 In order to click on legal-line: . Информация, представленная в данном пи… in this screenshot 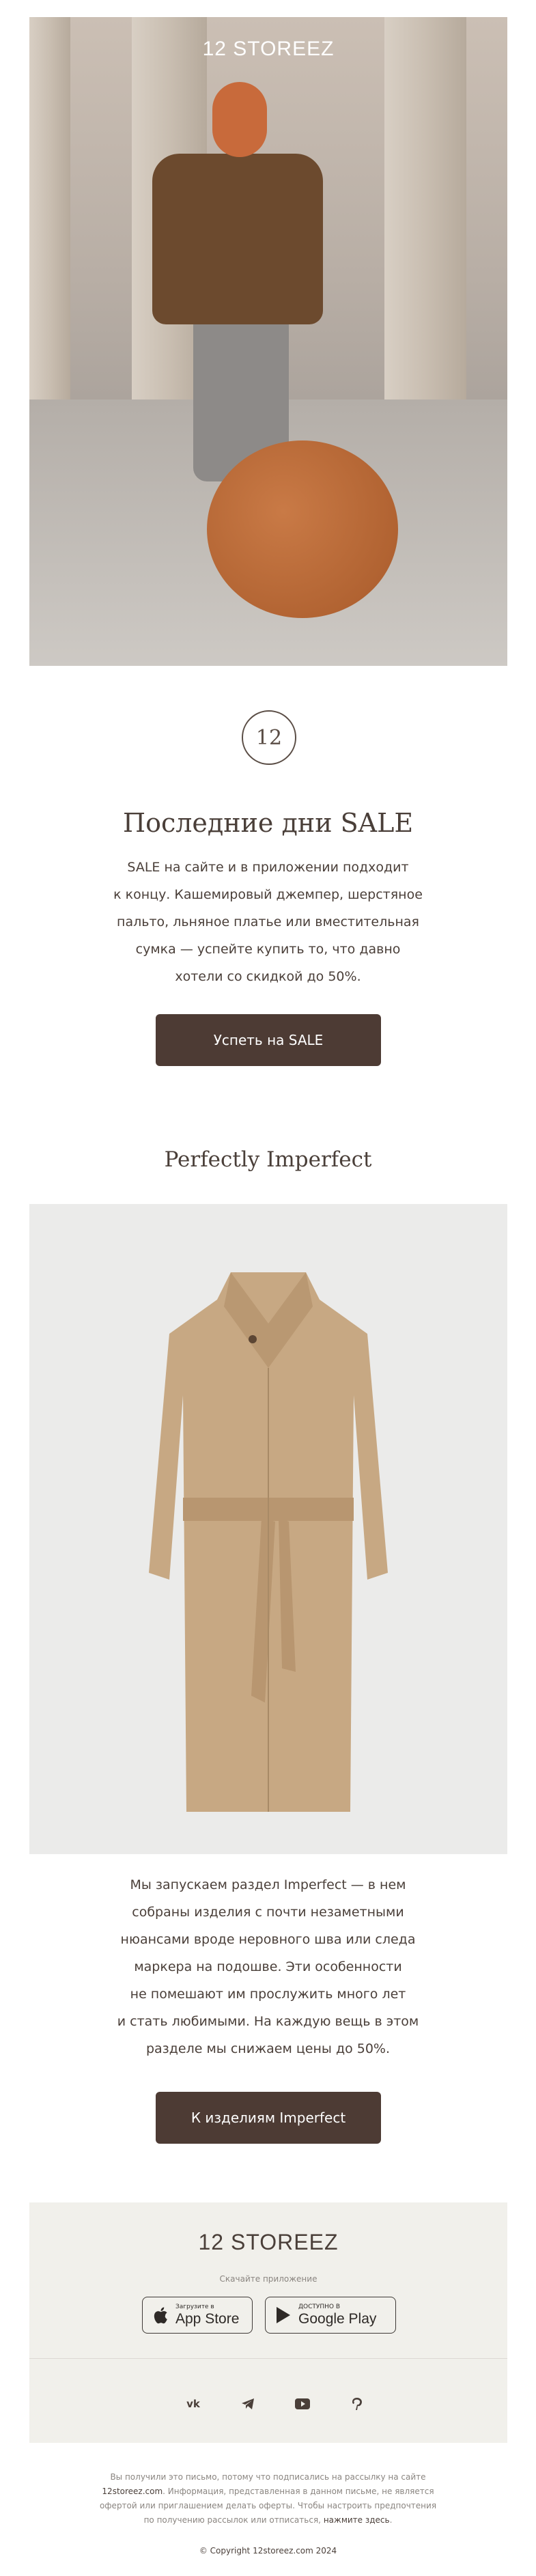, I will do `click(298, 2491)`.